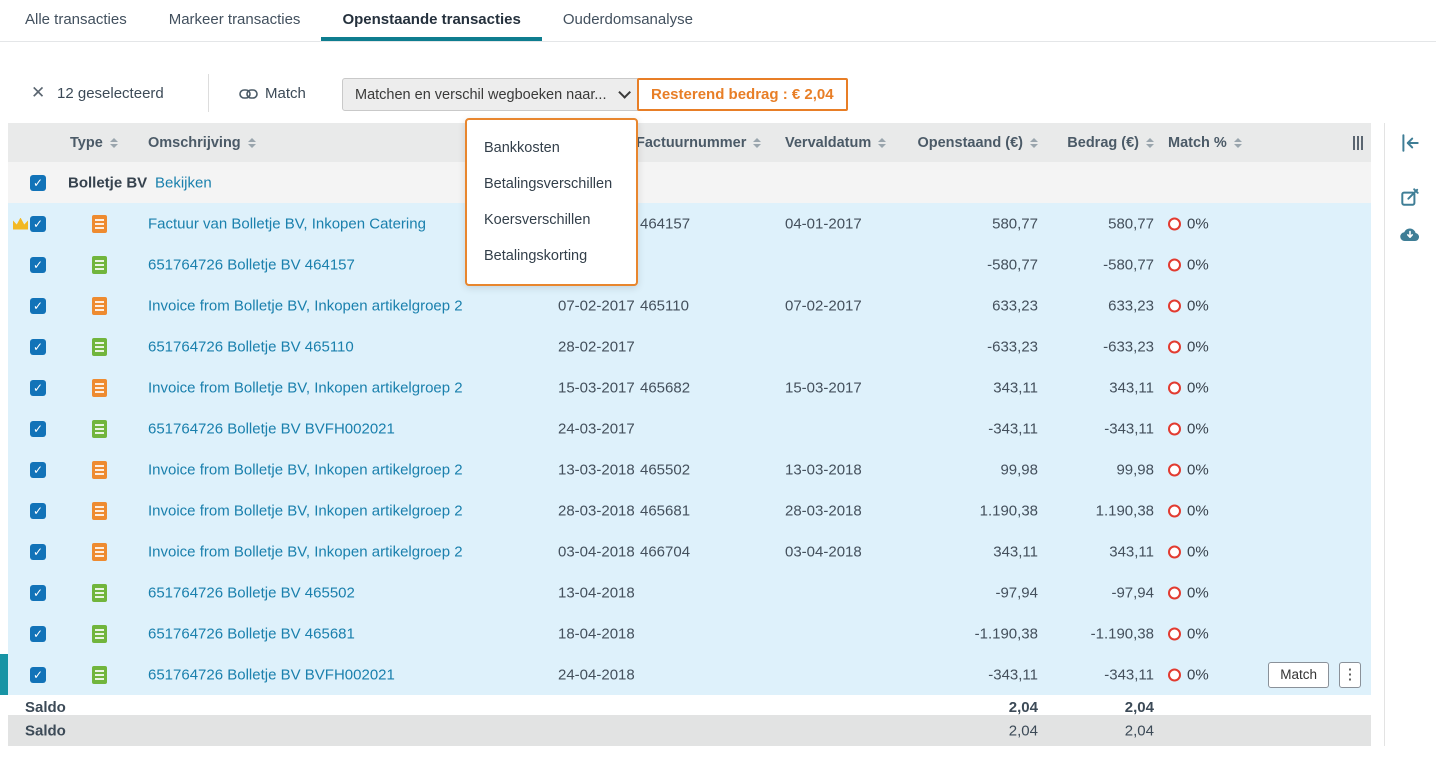  I want to click on row-amount: 343,11, so click(1131, 551).